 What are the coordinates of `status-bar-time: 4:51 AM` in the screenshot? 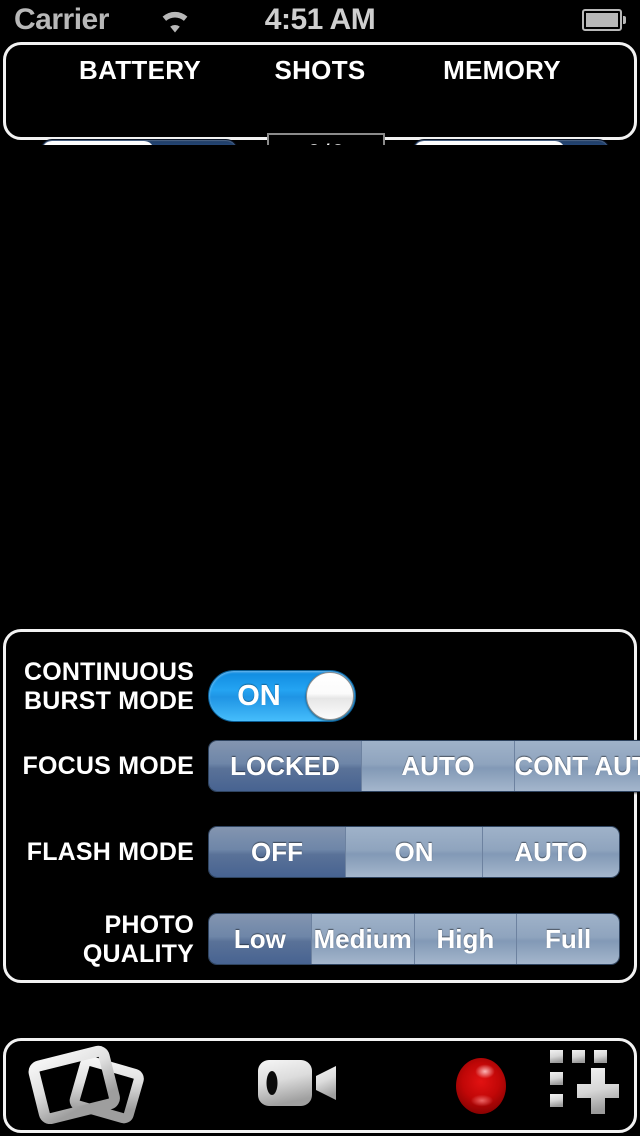 It's located at (320, 19).